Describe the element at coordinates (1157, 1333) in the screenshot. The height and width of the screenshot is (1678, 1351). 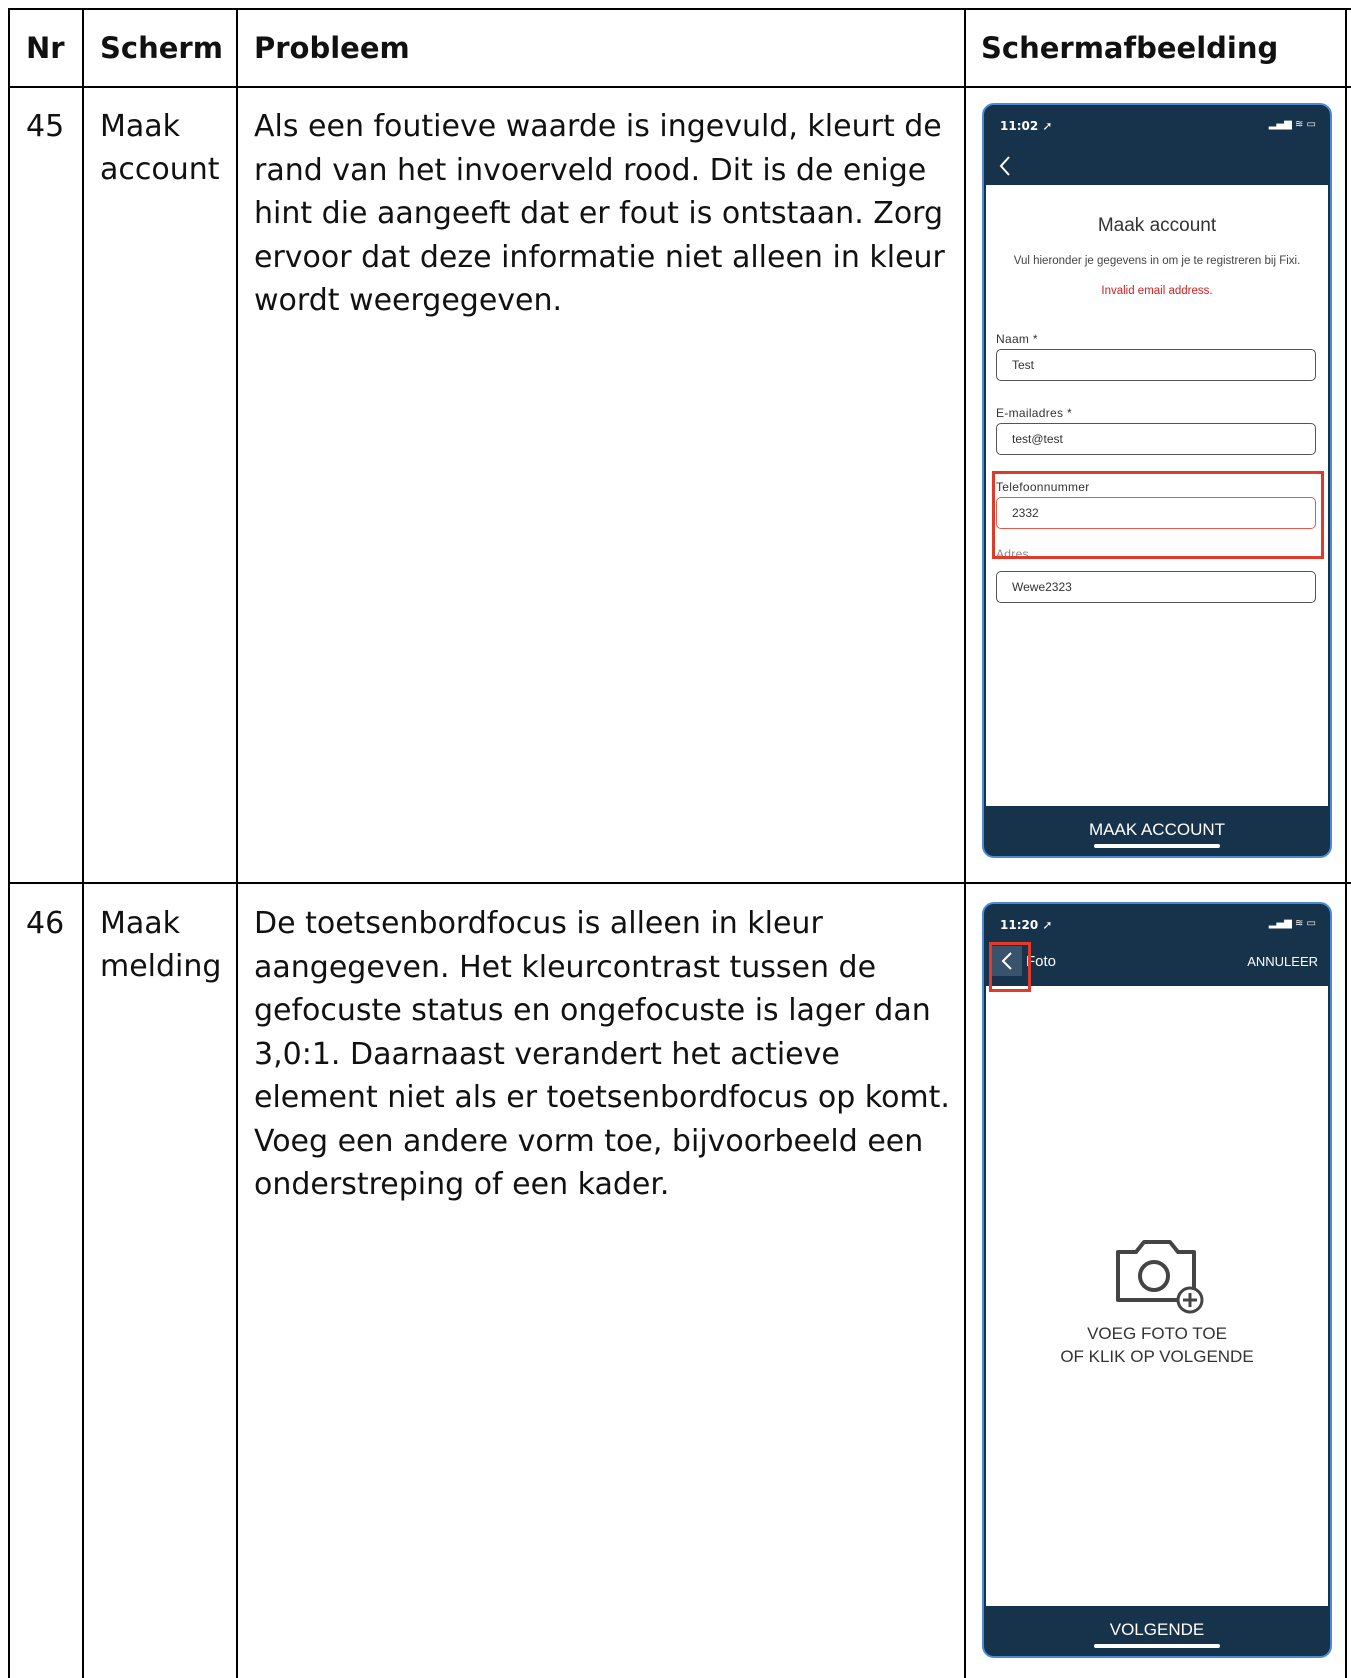
I see `prompt-line: VOEG FOTO TOE` at that location.